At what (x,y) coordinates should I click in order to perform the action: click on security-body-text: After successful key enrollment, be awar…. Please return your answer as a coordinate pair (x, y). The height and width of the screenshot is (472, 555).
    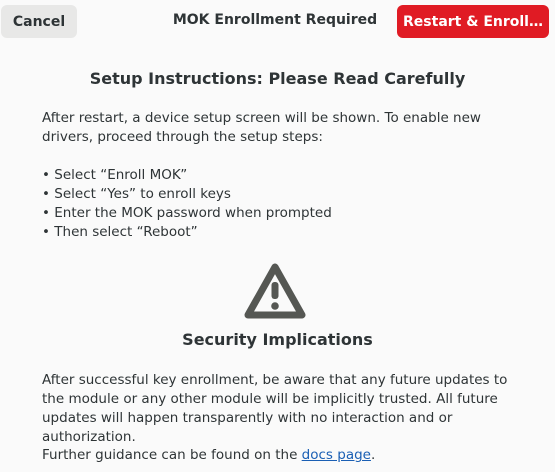
    Looking at the image, I should click on (275, 408).